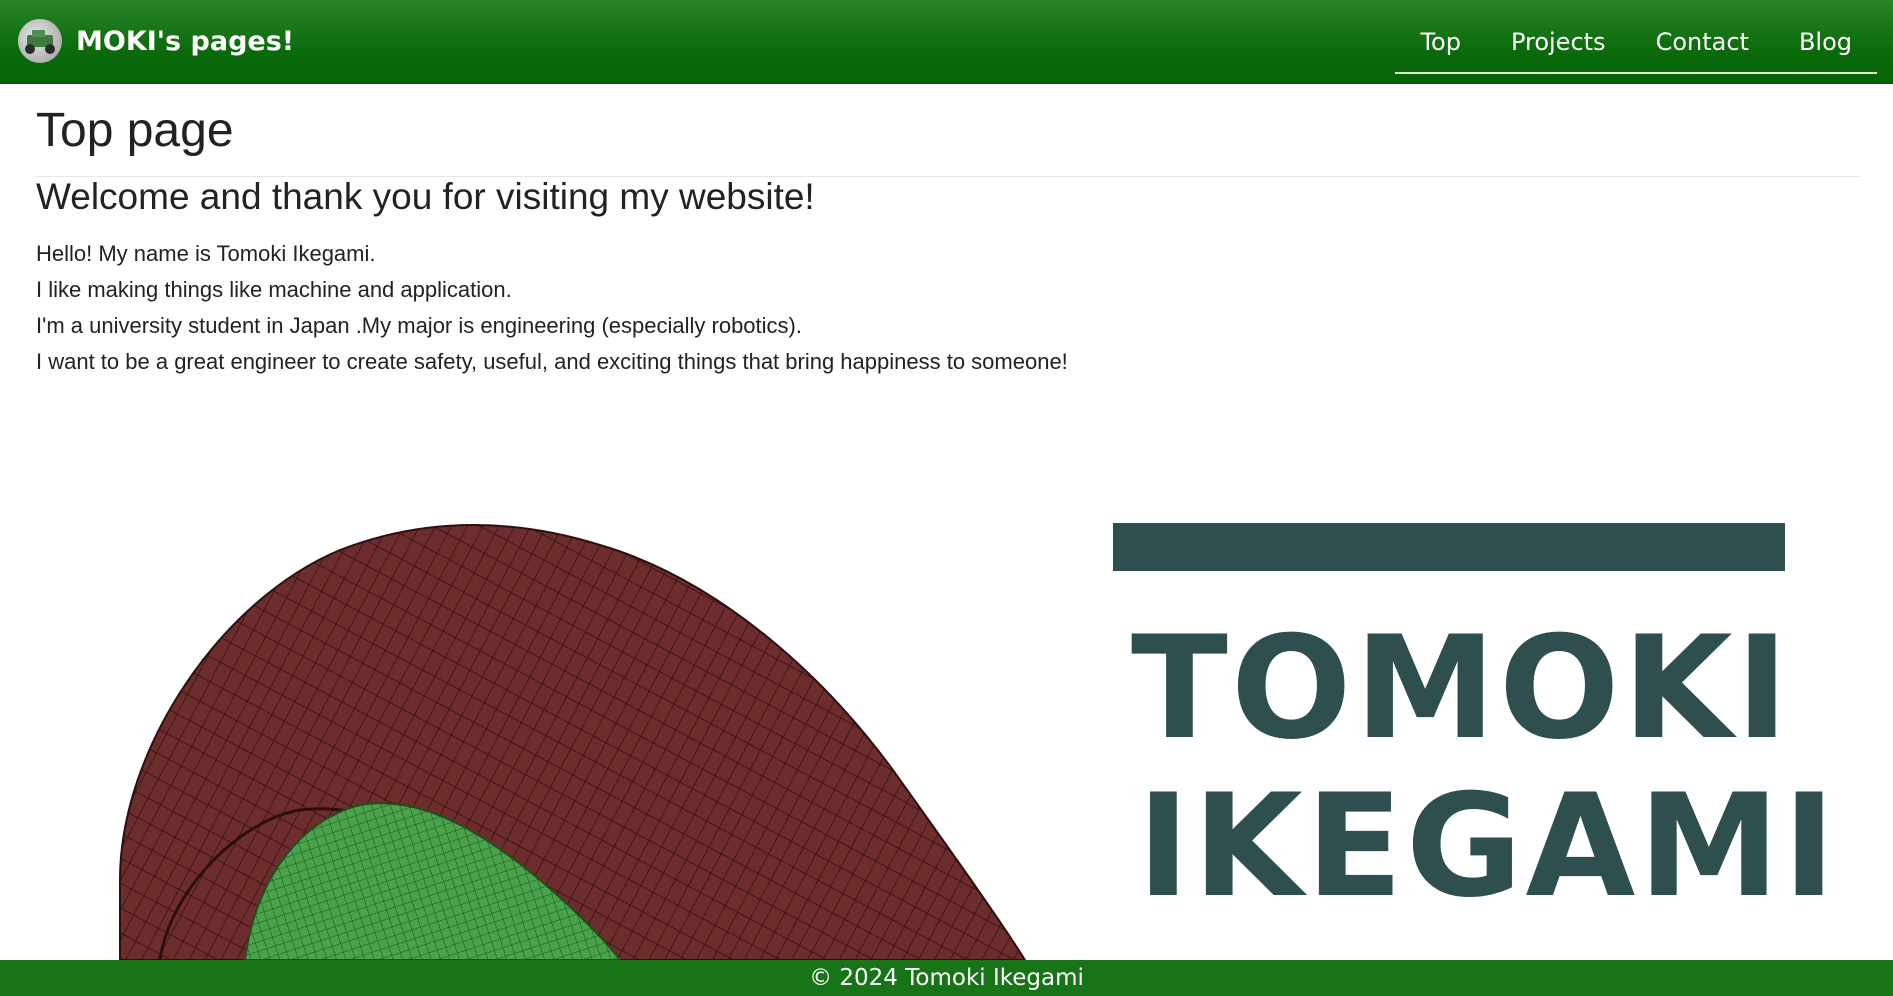 This screenshot has width=1893, height=996. I want to click on nav-link-blog: Blog, so click(1825, 36).